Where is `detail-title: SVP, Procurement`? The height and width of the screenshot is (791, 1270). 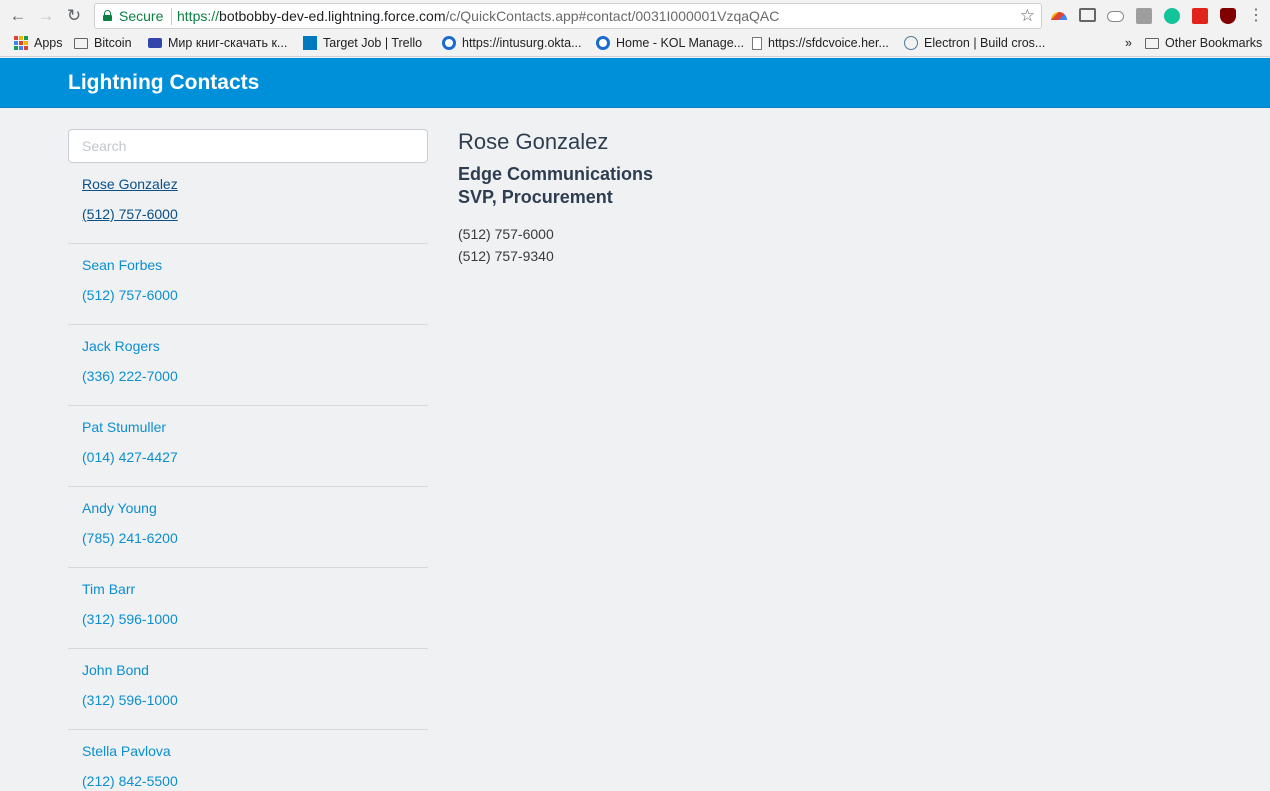
detail-title: SVP, Procurement is located at coordinates (535, 197).